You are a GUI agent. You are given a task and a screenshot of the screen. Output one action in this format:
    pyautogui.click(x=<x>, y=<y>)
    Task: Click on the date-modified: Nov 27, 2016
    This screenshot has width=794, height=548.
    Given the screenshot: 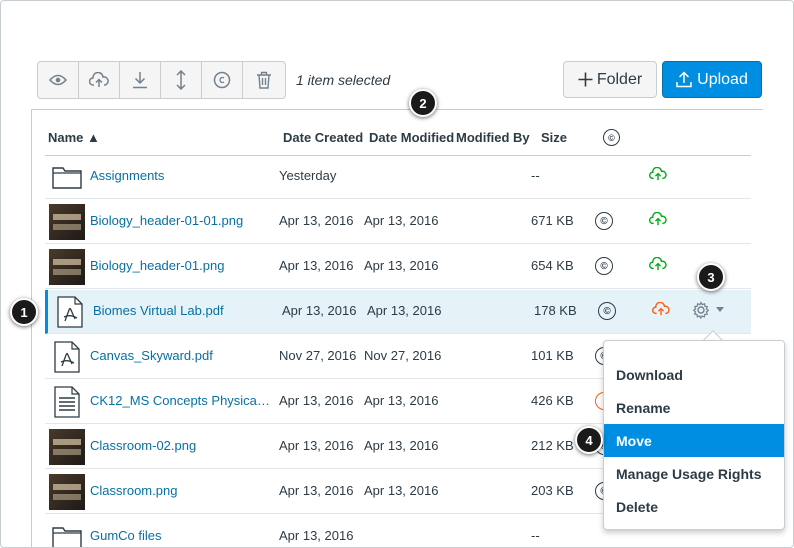 What is the action you would take?
    pyautogui.click(x=403, y=355)
    